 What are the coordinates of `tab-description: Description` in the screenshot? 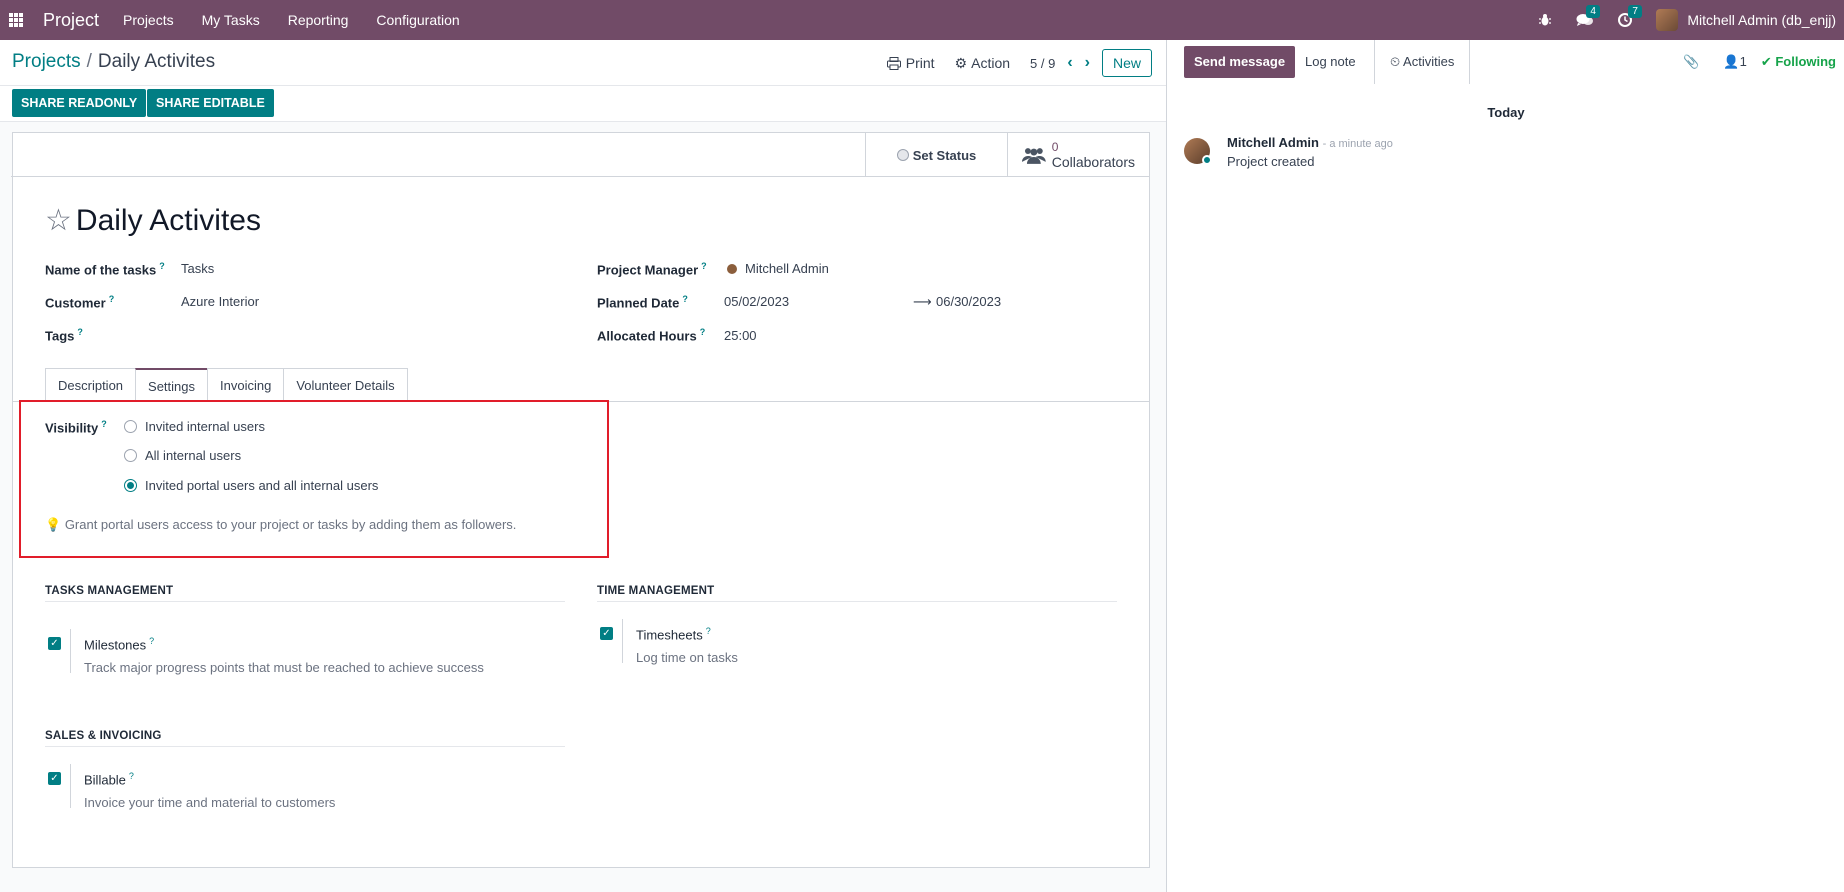 It's located at (91, 385).